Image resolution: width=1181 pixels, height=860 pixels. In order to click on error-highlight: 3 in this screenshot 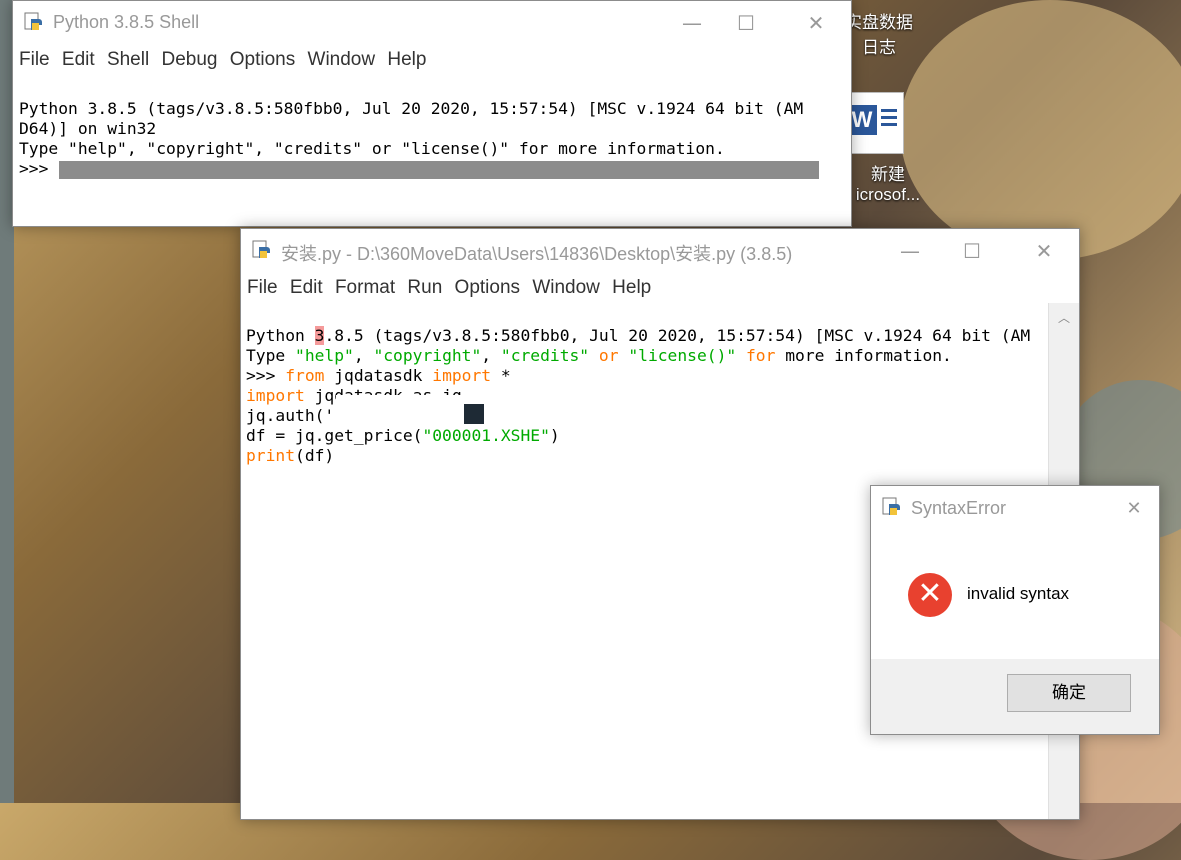, I will do `click(319, 335)`.